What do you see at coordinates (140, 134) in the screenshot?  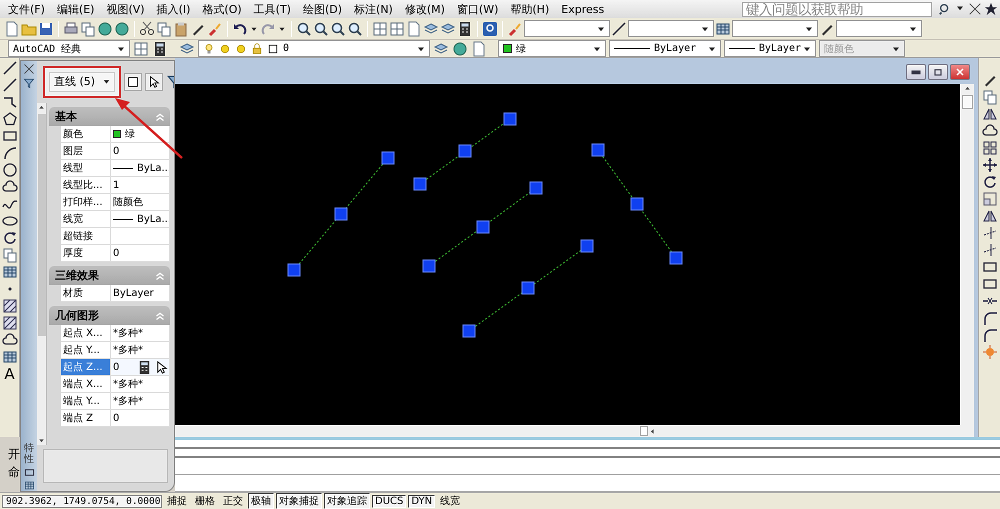 I see `property-value: 绿` at bounding box center [140, 134].